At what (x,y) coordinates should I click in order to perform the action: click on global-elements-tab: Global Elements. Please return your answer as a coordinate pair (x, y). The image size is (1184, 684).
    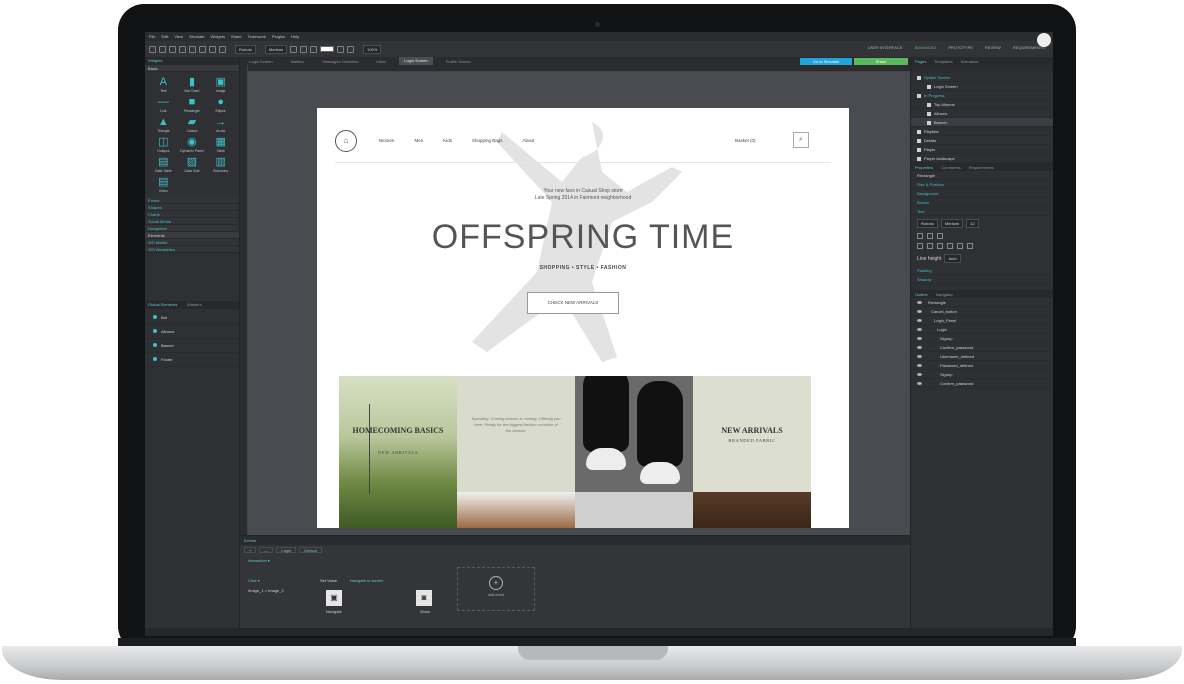
    Looking at the image, I should click on (162, 305).